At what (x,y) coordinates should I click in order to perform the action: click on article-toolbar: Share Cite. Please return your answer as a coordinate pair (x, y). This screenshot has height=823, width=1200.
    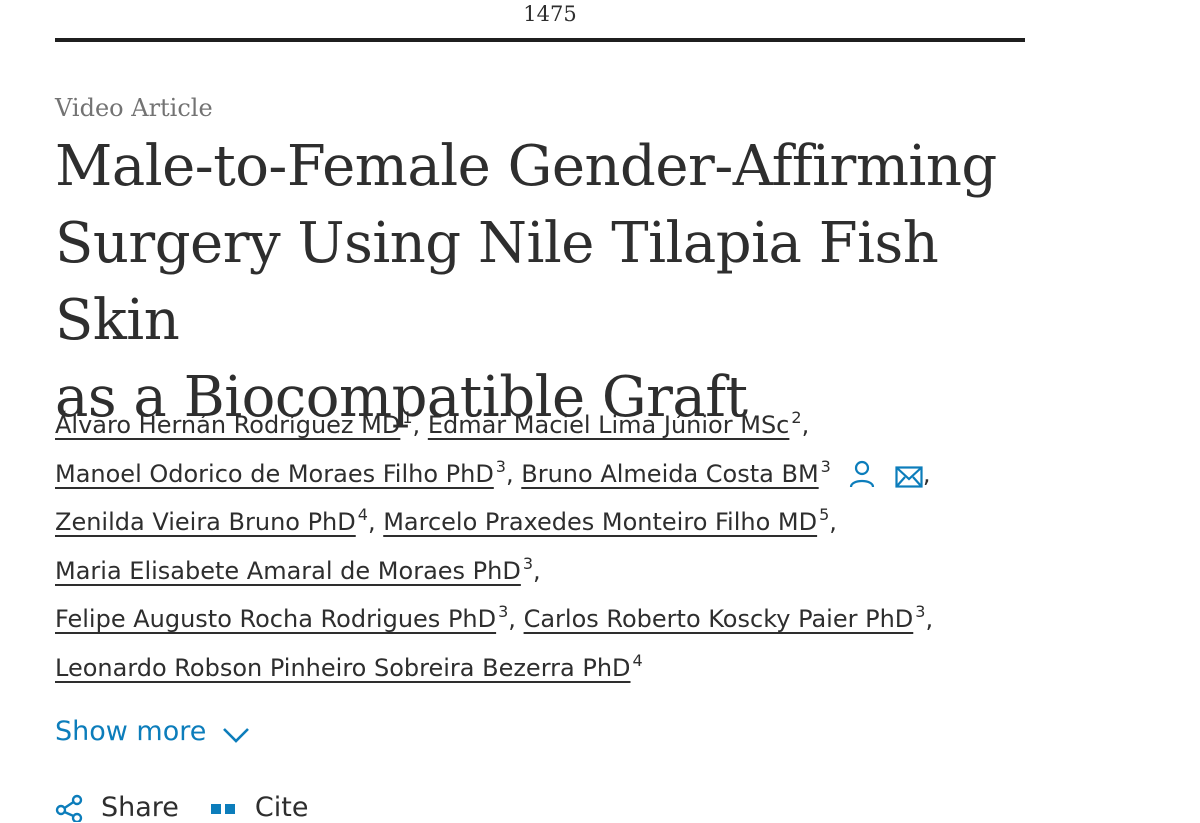
    Looking at the image, I should click on (196, 807).